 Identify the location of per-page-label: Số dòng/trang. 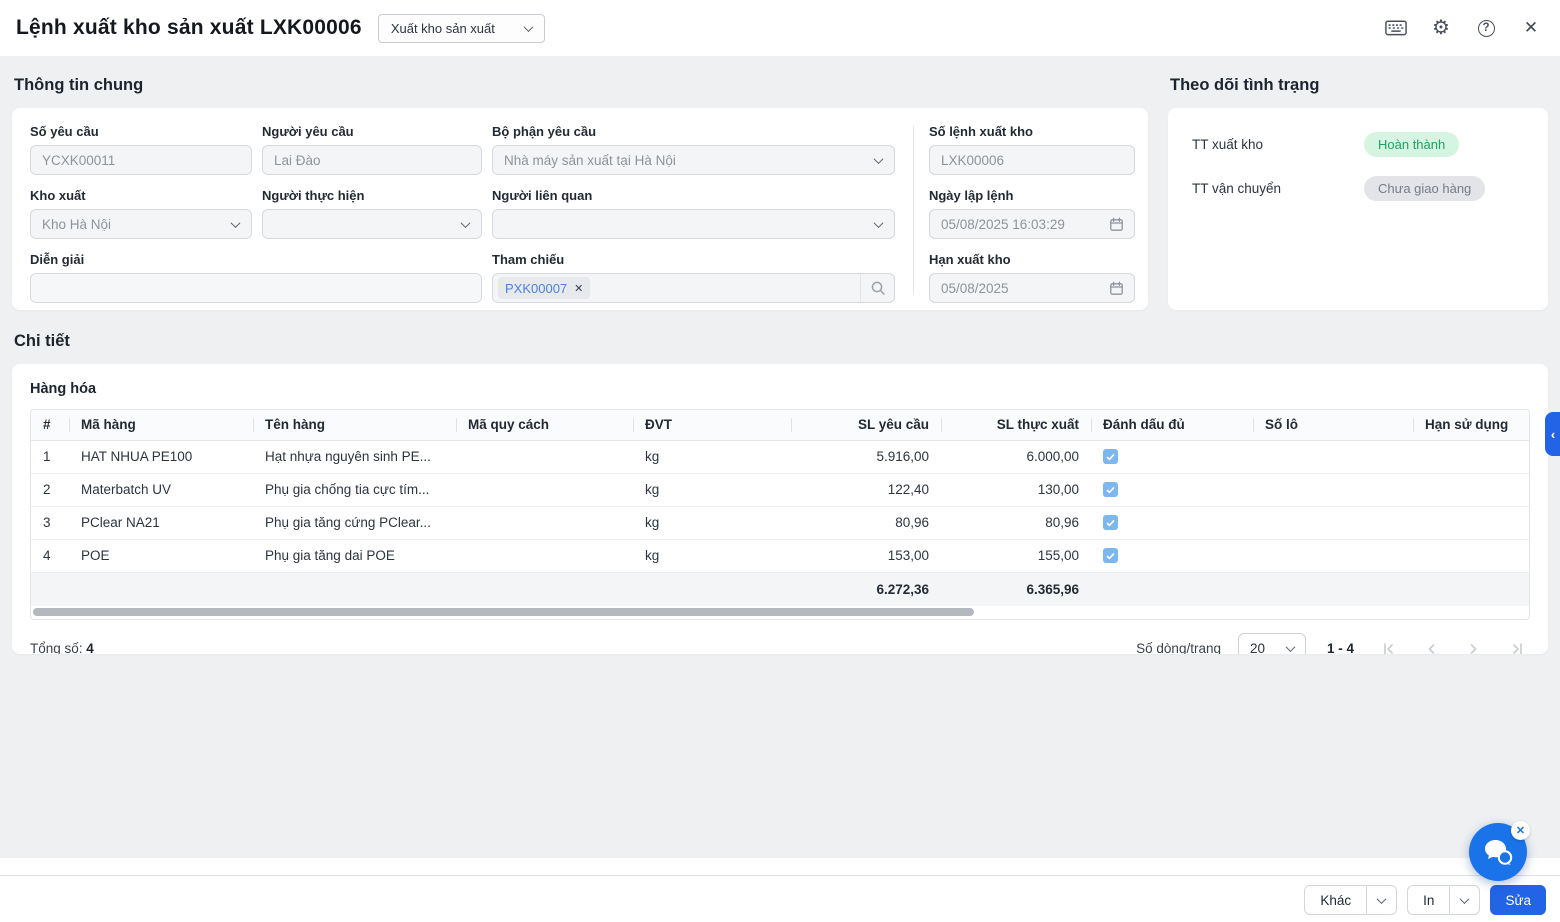
(1178, 647).